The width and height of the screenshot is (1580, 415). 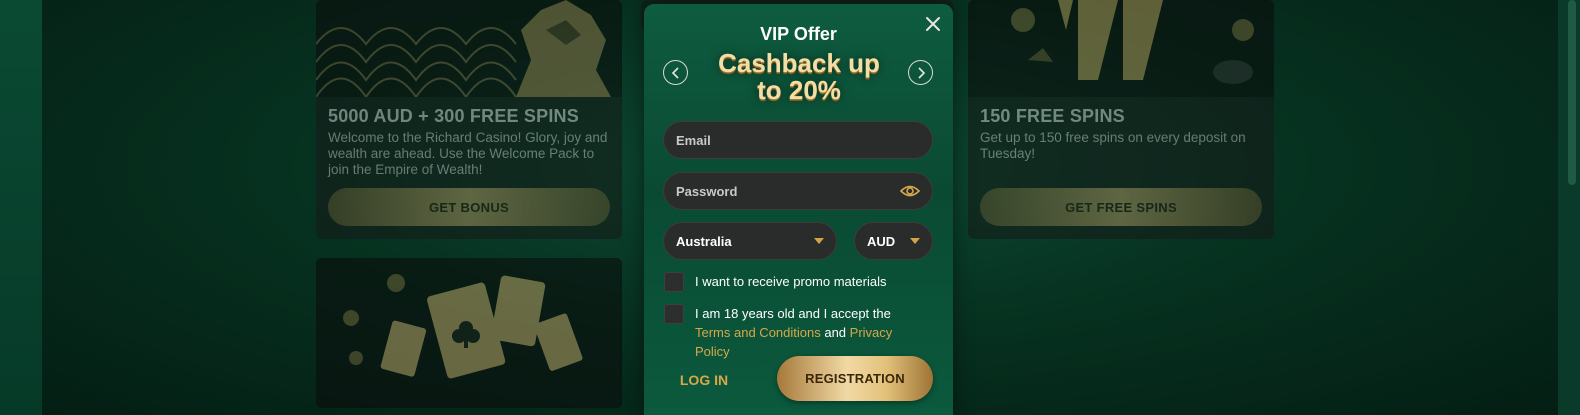 I want to click on page-left-edge, so click(x=21, y=207).